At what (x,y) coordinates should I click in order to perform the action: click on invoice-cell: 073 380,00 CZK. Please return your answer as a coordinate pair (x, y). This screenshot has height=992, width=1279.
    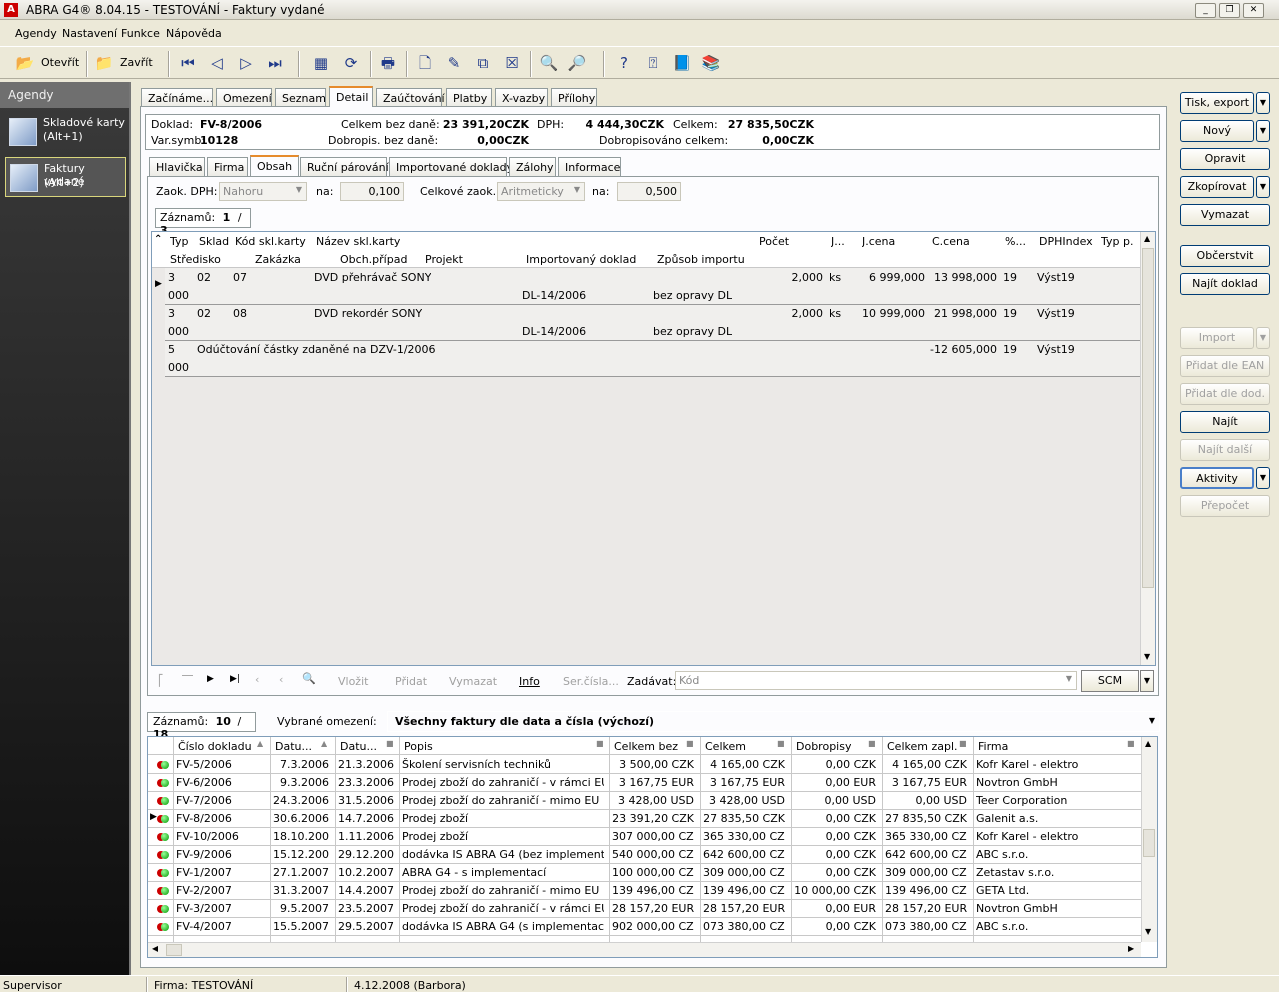
    Looking at the image, I should click on (744, 926).